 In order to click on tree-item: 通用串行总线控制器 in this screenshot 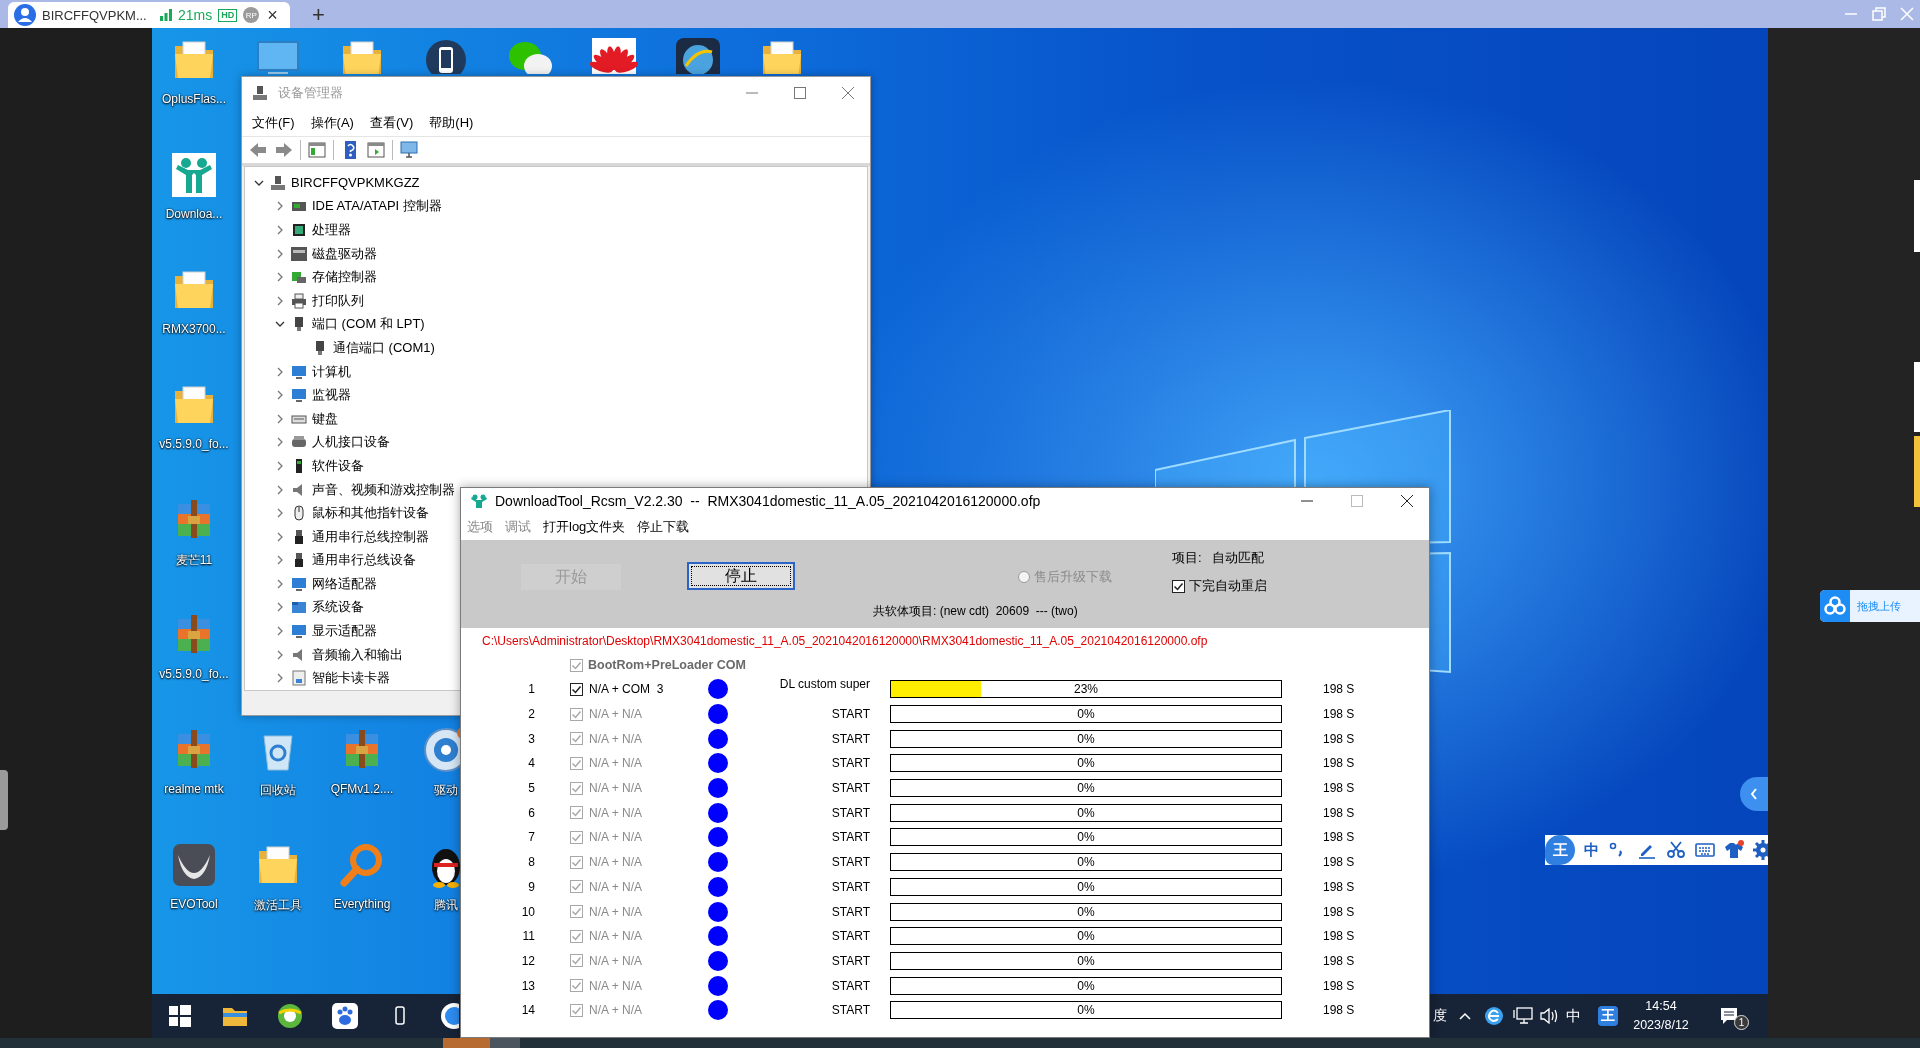, I will do `click(370, 536)`.